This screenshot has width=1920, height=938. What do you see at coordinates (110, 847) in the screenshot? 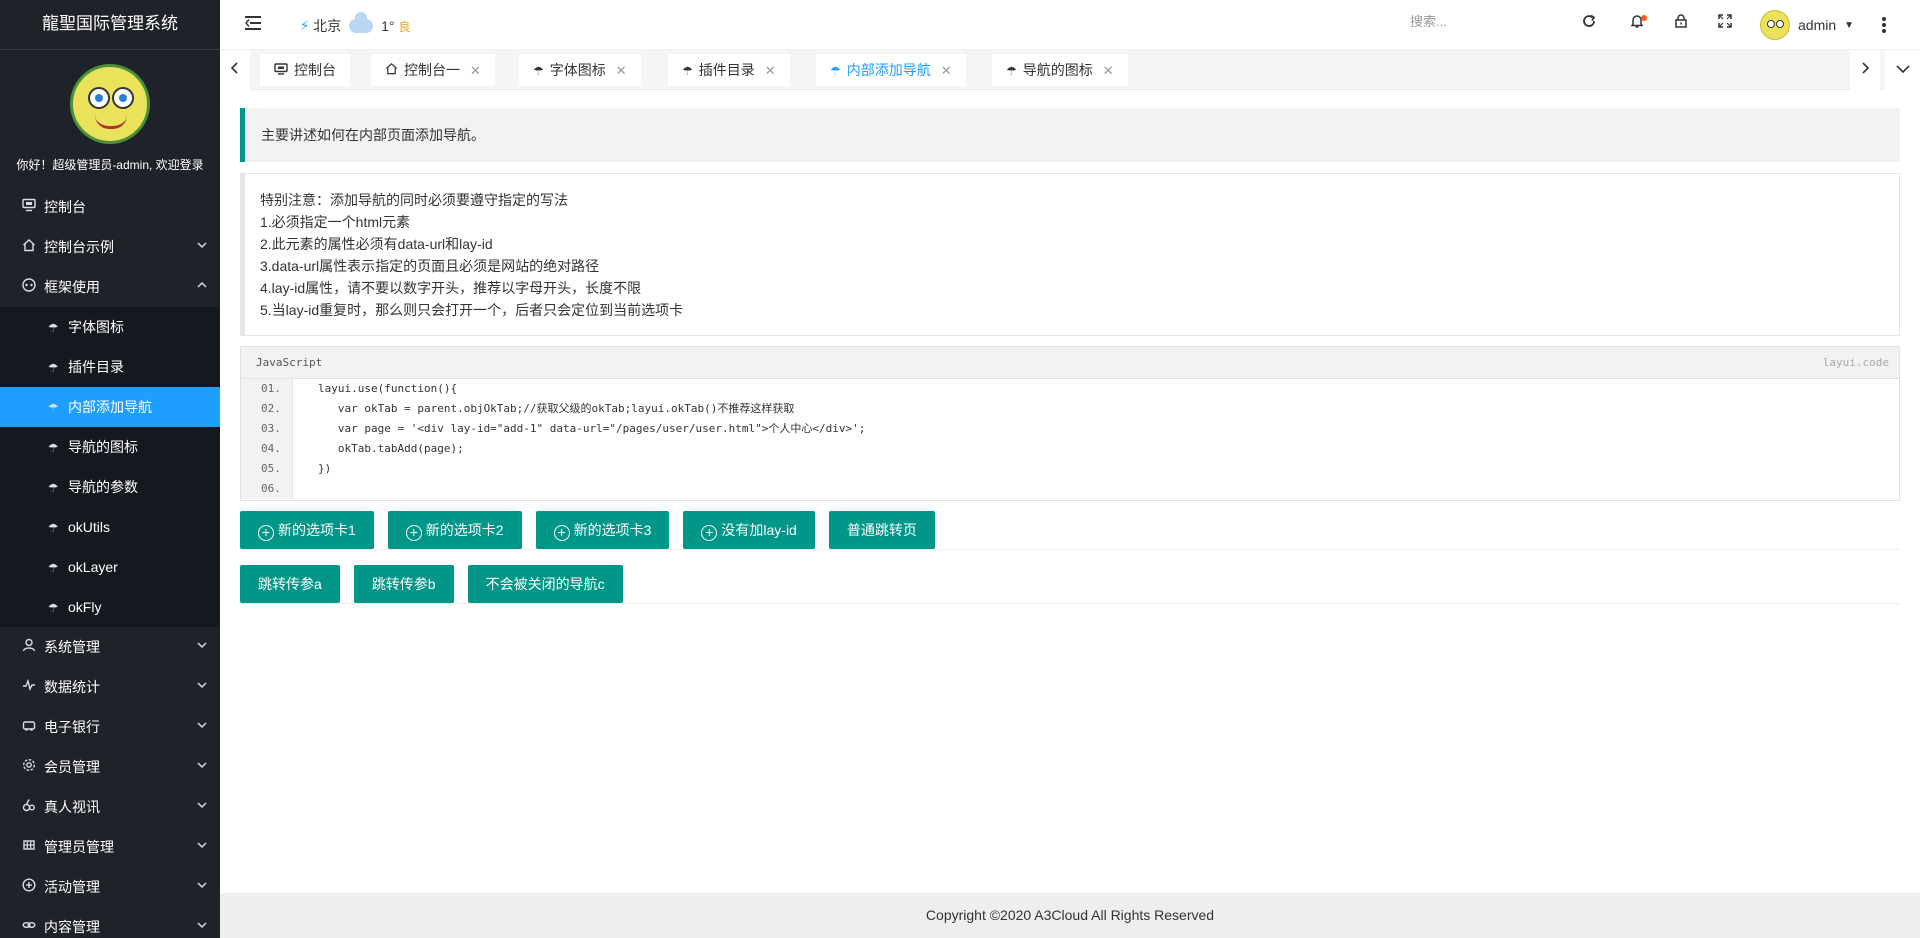
I see `sidebar-item-admins: 管理员管理` at bounding box center [110, 847].